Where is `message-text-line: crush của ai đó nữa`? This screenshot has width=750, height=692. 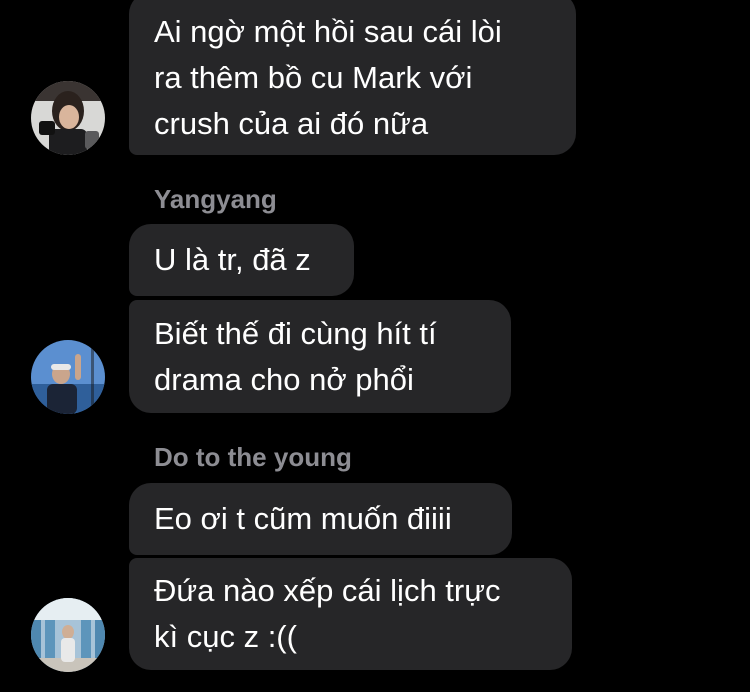 message-text-line: crush của ai đó nữa is located at coordinates (291, 123).